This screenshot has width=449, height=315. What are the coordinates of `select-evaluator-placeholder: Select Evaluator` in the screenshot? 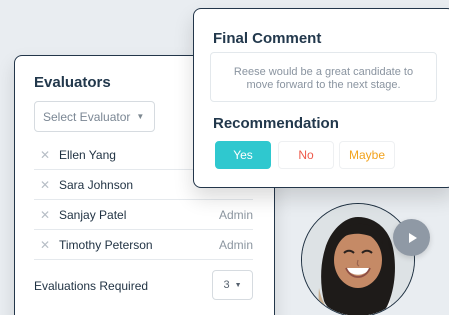 It's located at (87, 116).